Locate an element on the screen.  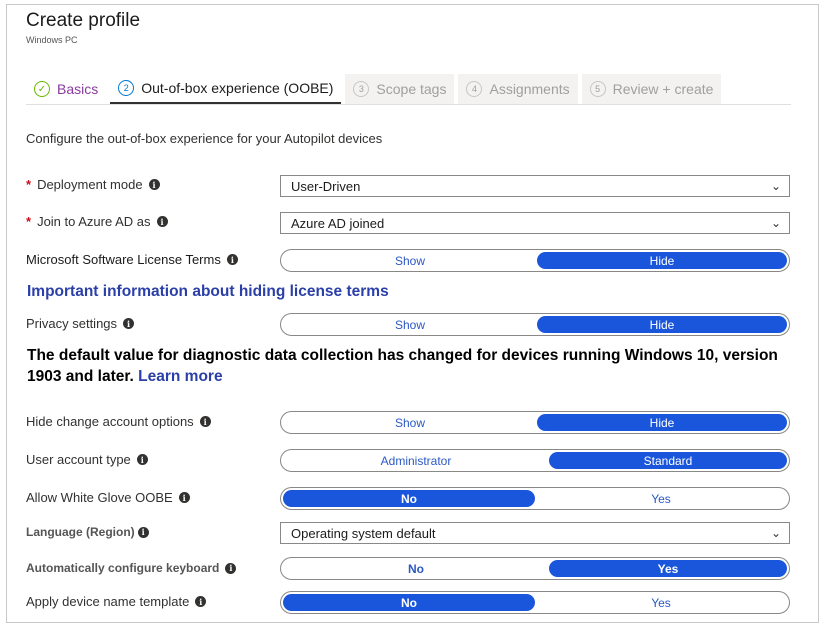
toggle-option-standard: Standard is located at coordinates (668, 460).